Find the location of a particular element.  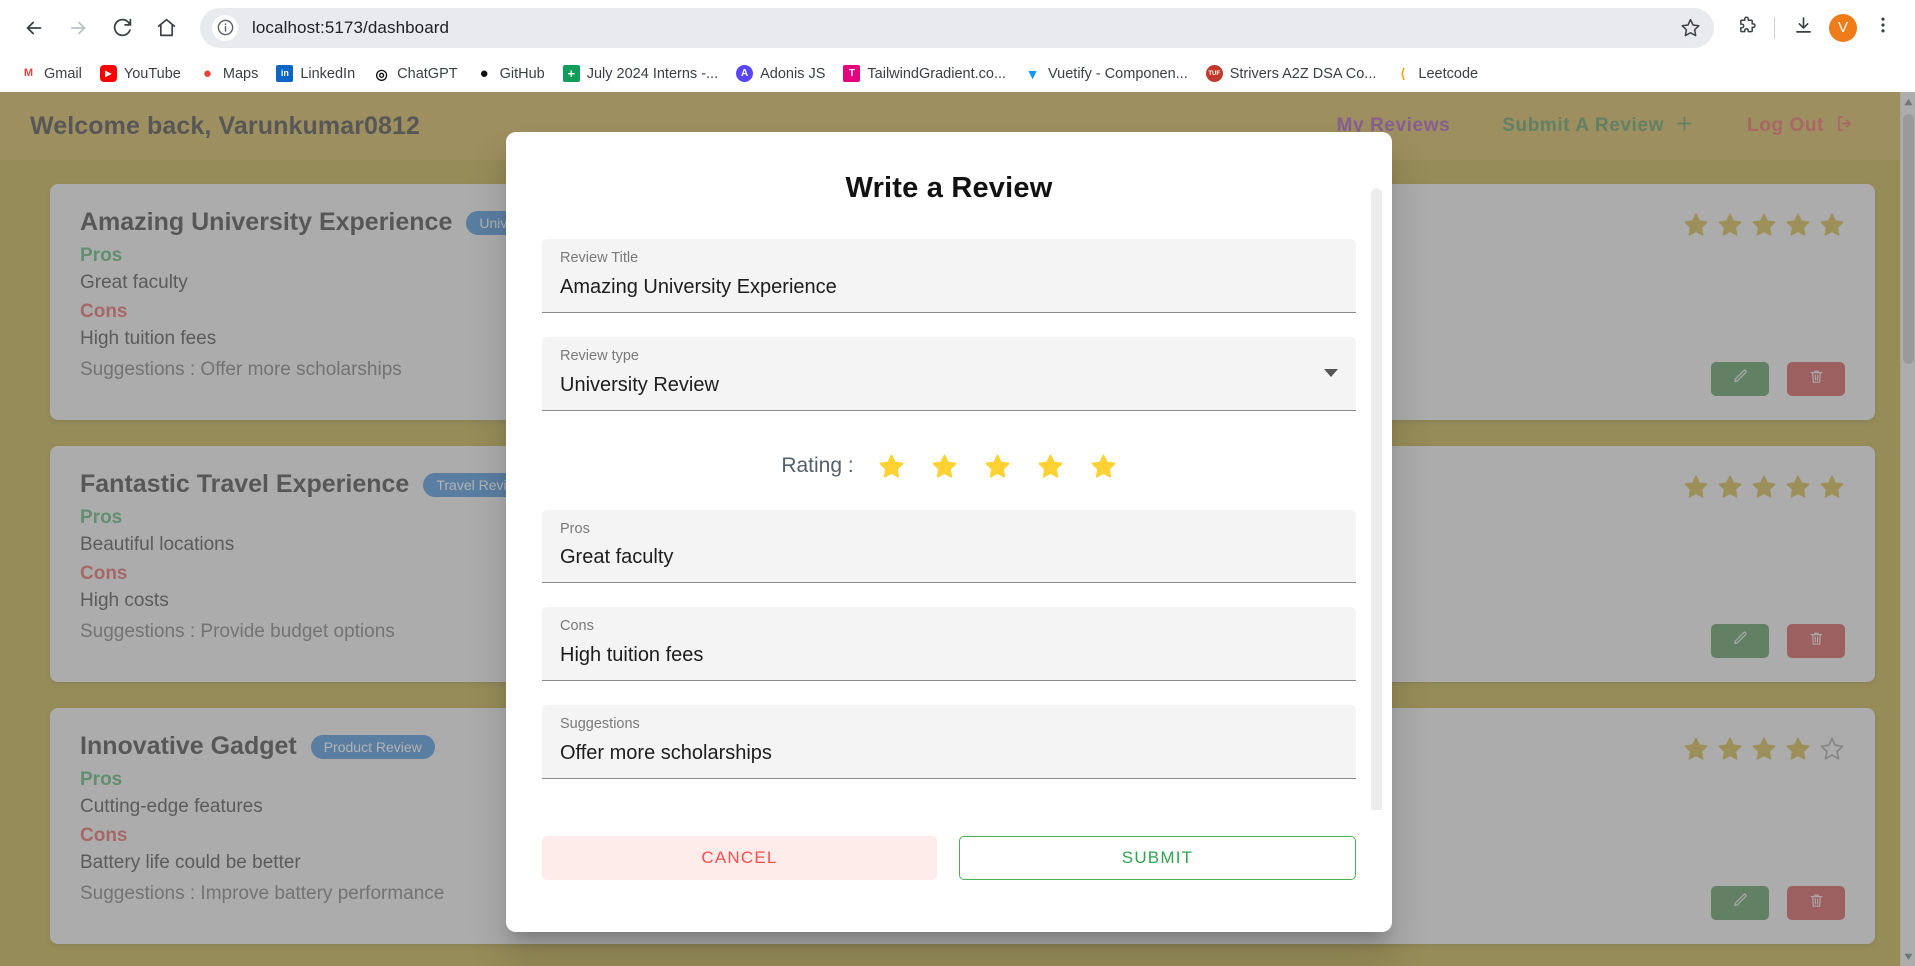

gmail-icon: M is located at coordinates (28, 73).